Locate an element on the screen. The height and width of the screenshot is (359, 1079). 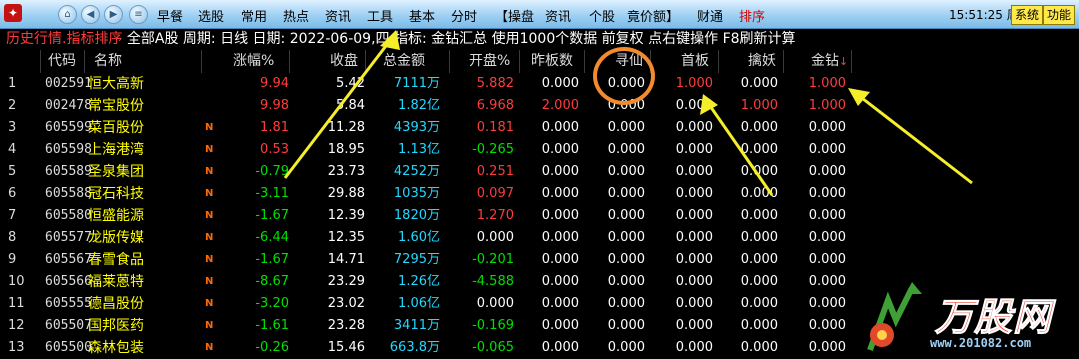
stock-name: 菜百股份 is located at coordinates (116, 128).